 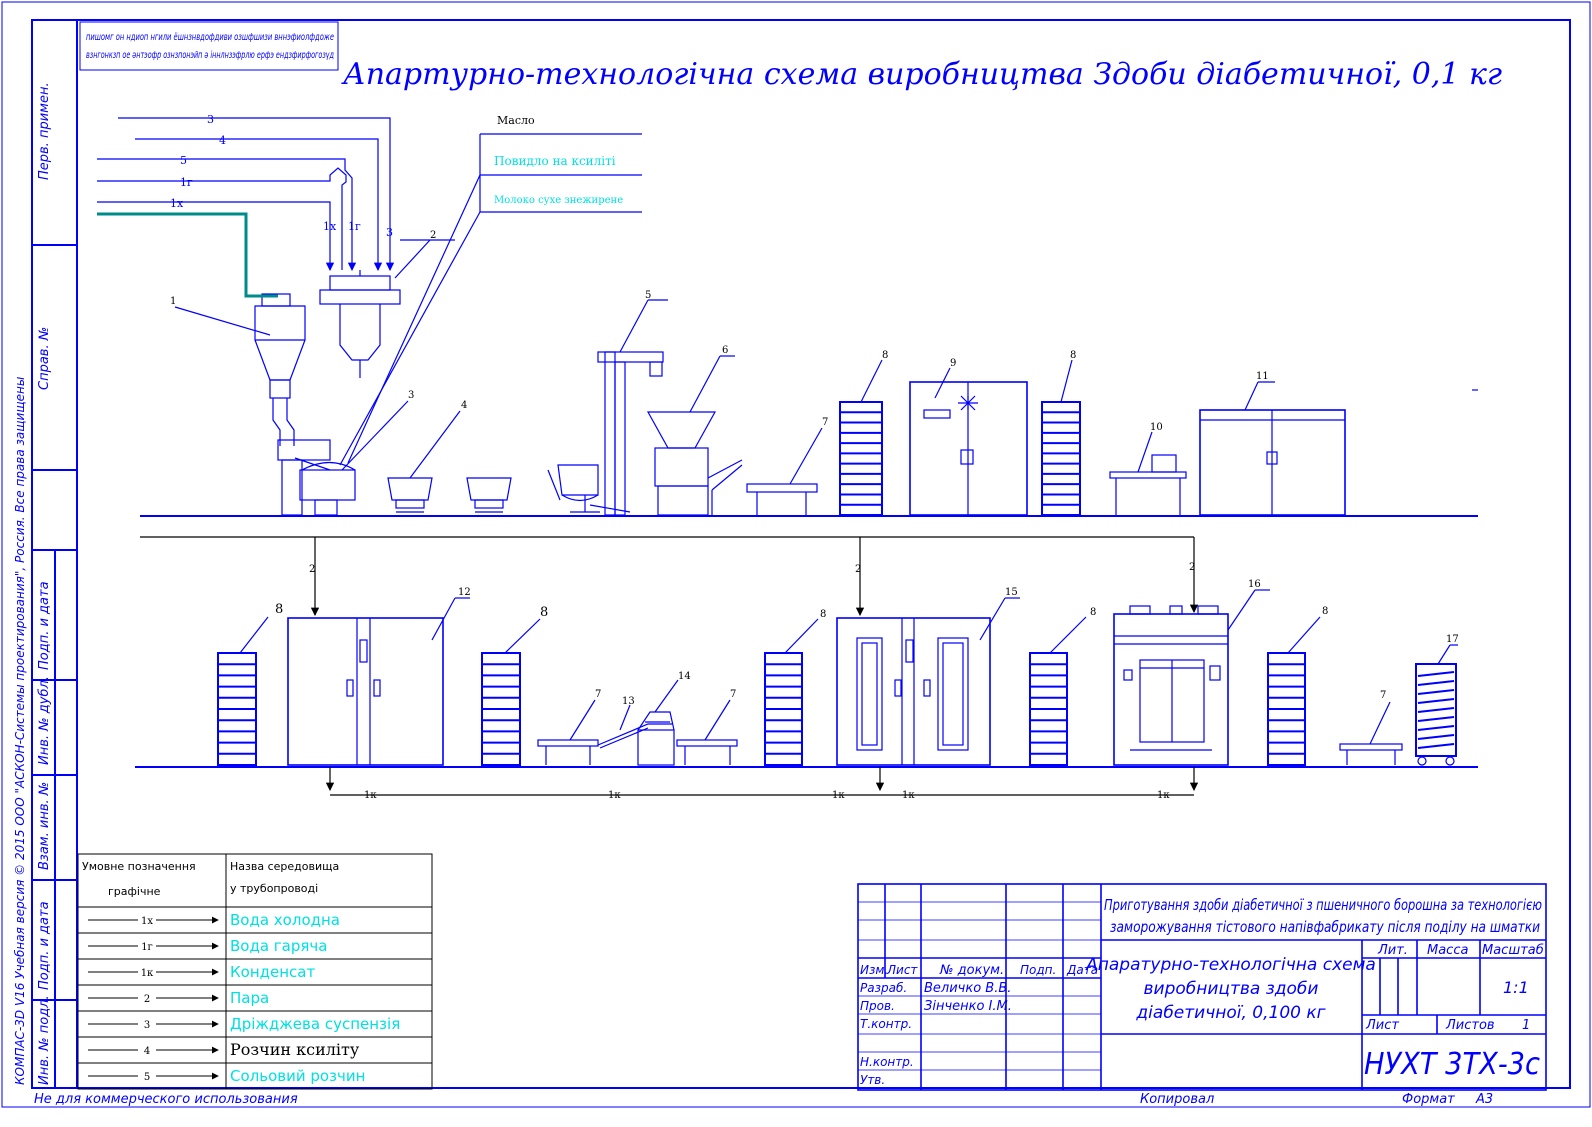 What do you see at coordinates (274, 888) in the screenshot?
I see `svg-text: у трубопроводі` at bounding box center [274, 888].